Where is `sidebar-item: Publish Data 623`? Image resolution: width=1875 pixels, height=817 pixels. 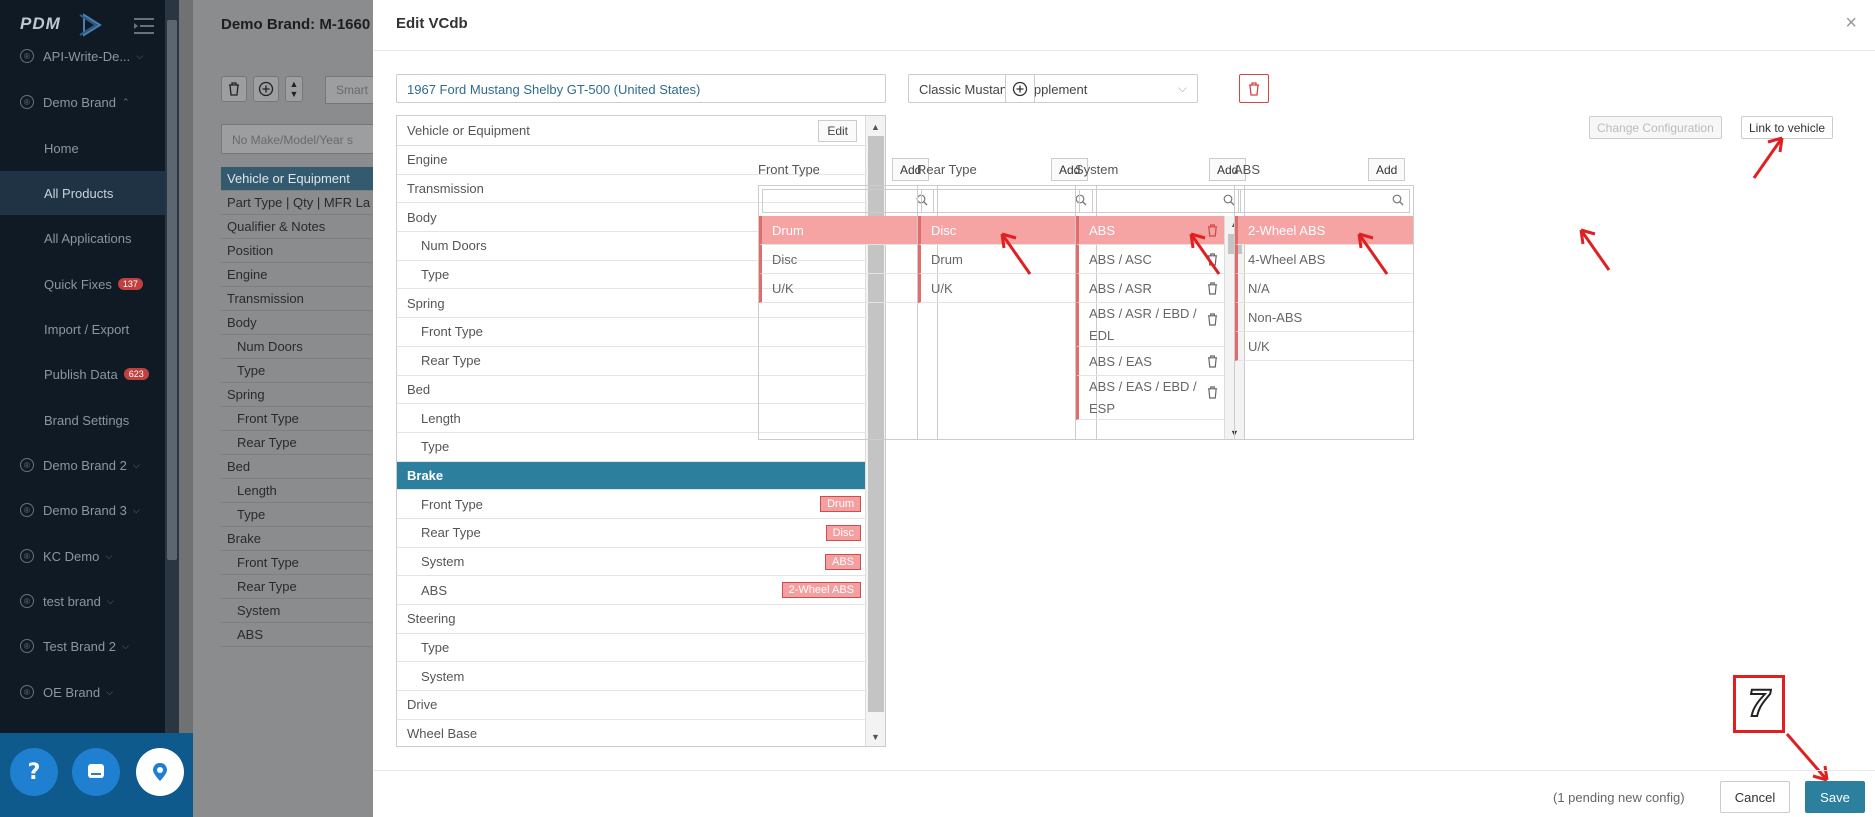
sidebar-item: Publish Data 623 is located at coordinates (82, 374).